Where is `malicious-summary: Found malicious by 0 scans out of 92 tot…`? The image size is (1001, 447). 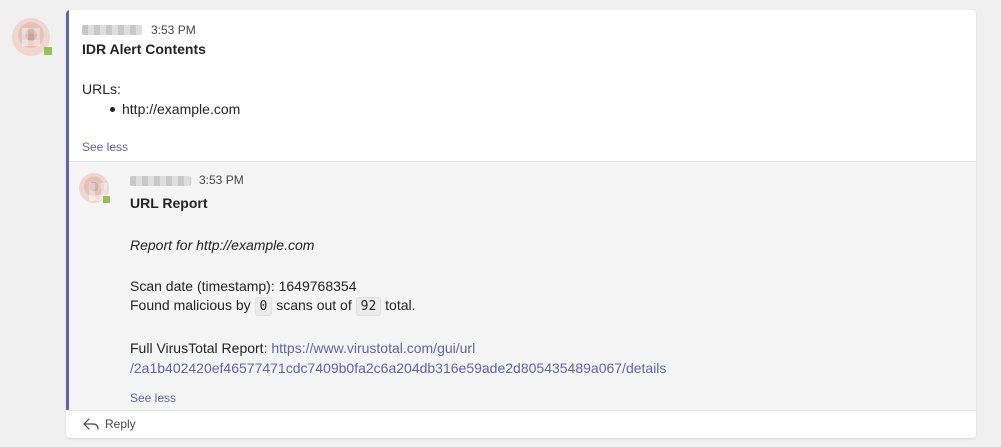
malicious-summary: Found malicious by 0 scans out of 92 tot… is located at coordinates (273, 306).